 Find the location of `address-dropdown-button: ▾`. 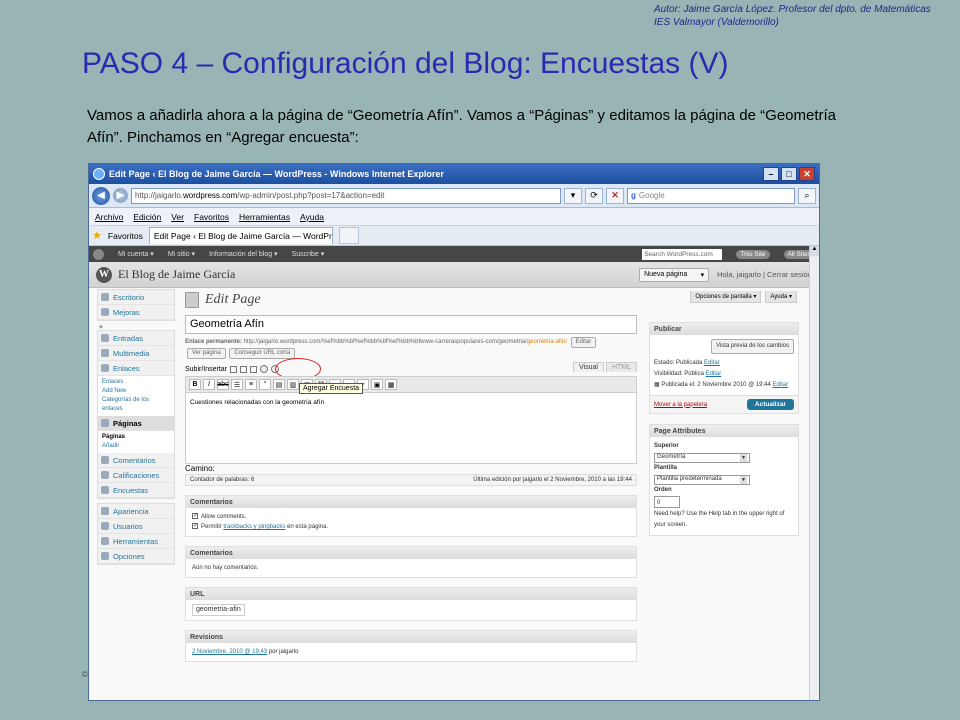

address-dropdown-button: ▾ is located at coordinates (573, 195).